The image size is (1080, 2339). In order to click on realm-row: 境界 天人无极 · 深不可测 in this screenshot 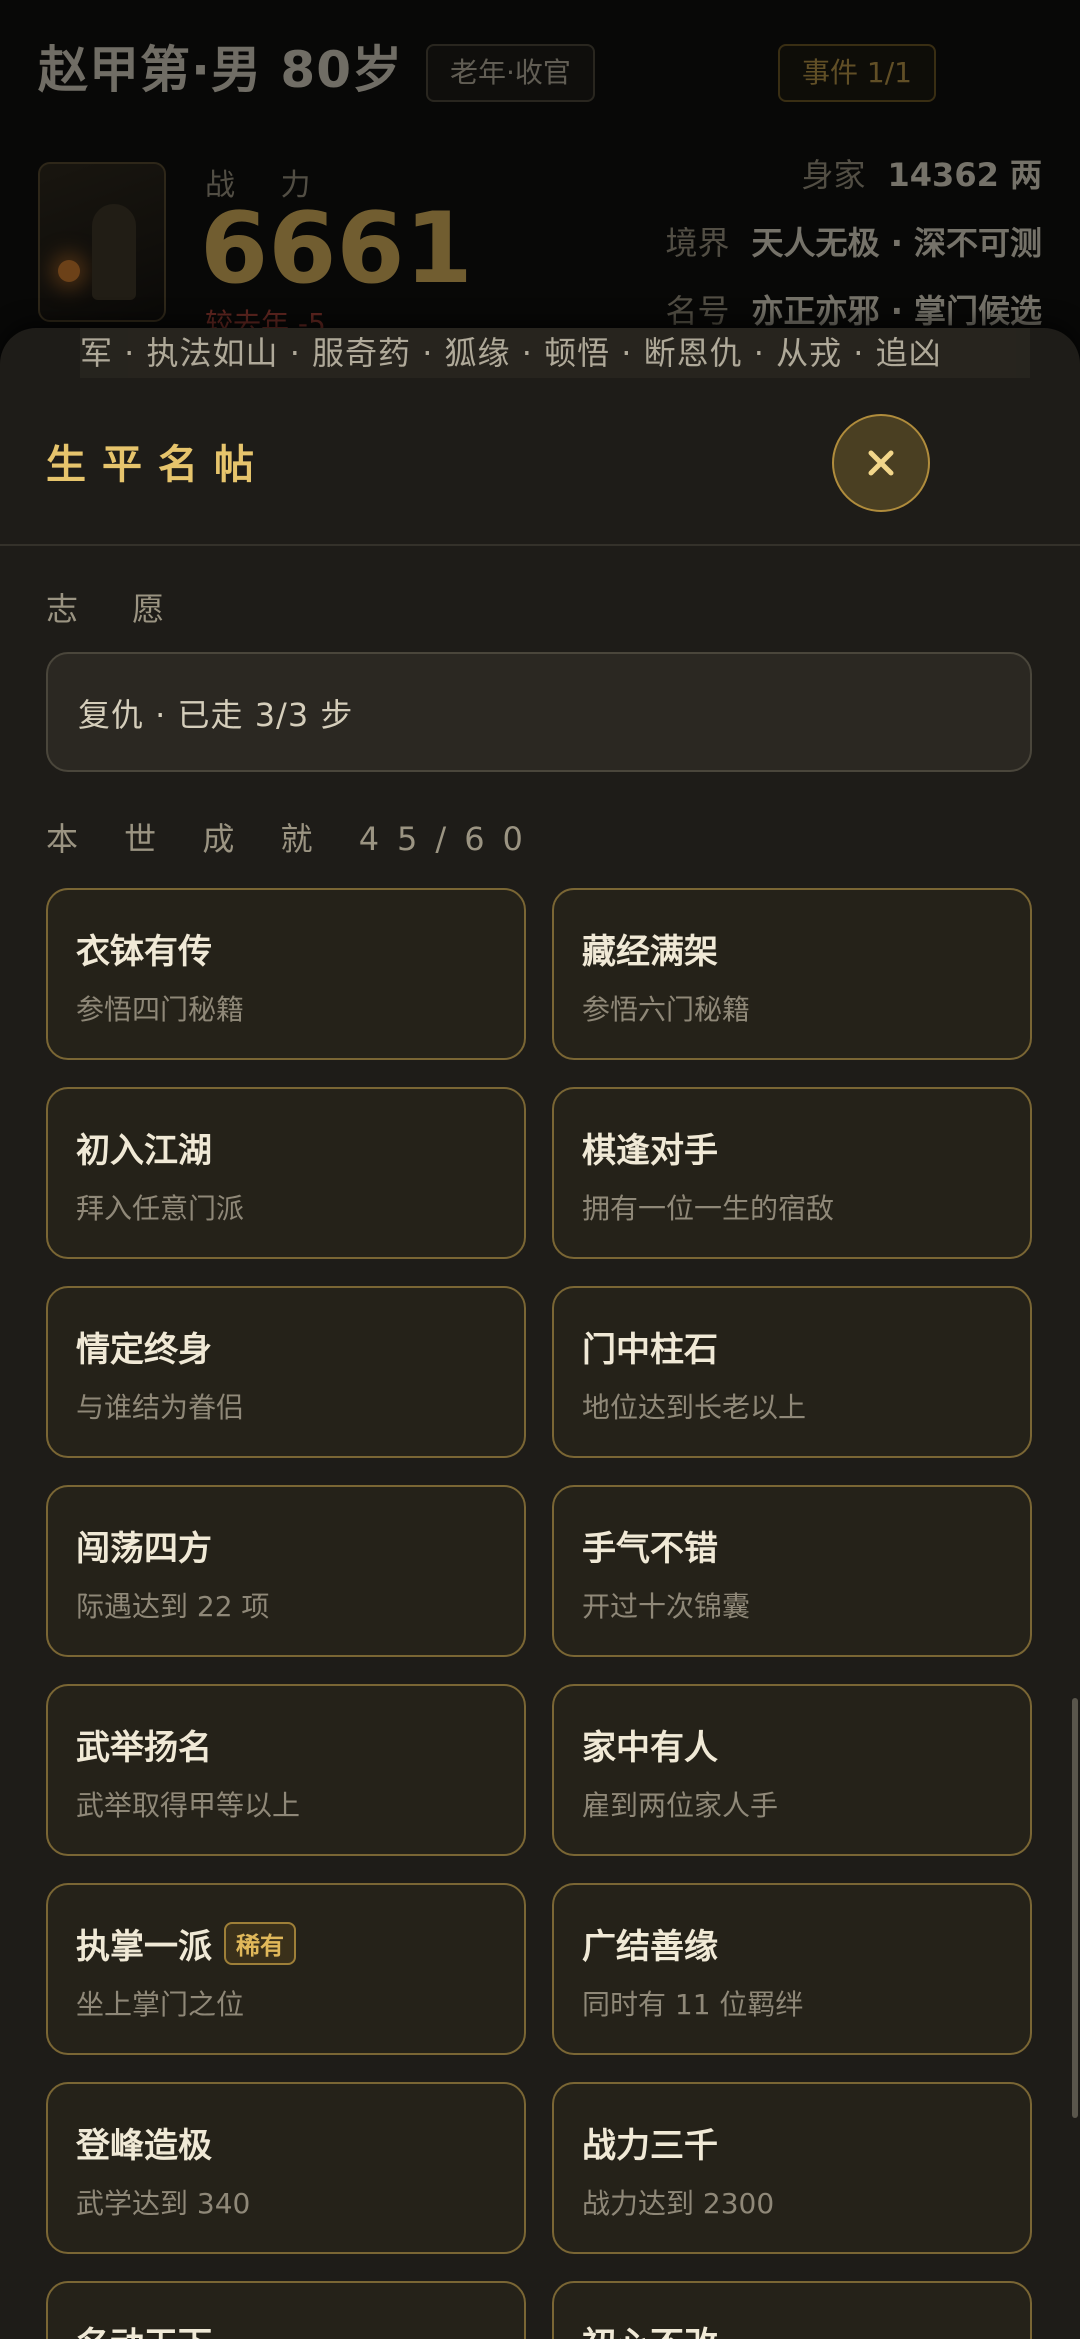, I will do `click(854, 241)`.